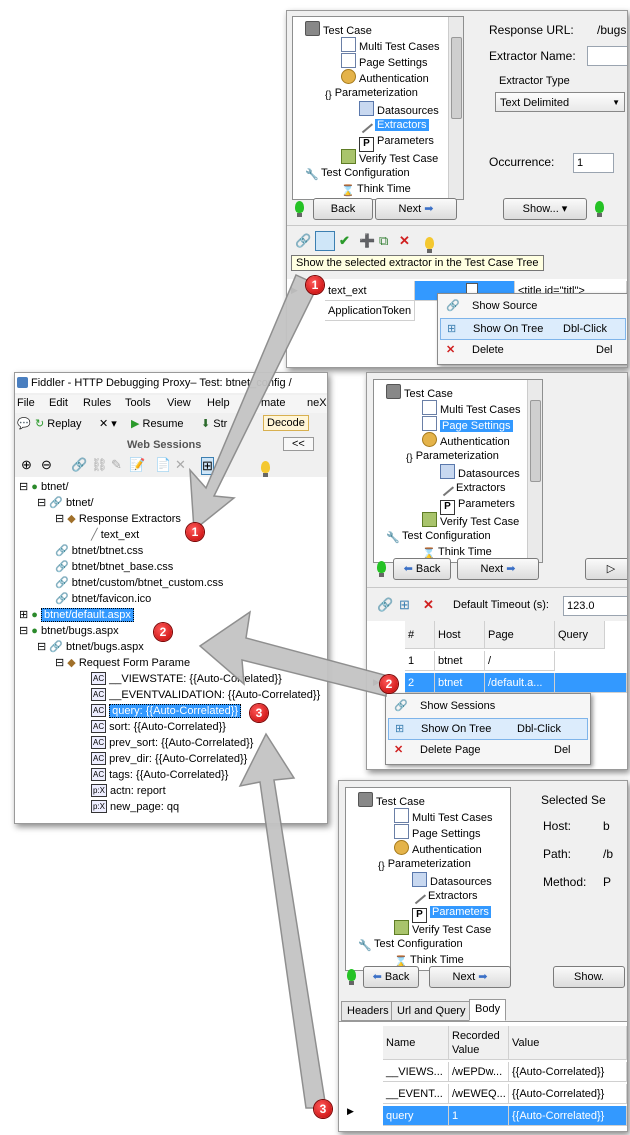 The height and width of the screenshot is (1135, 630). I want to click on replay-button: ↻ Replay, so click(58, 423).